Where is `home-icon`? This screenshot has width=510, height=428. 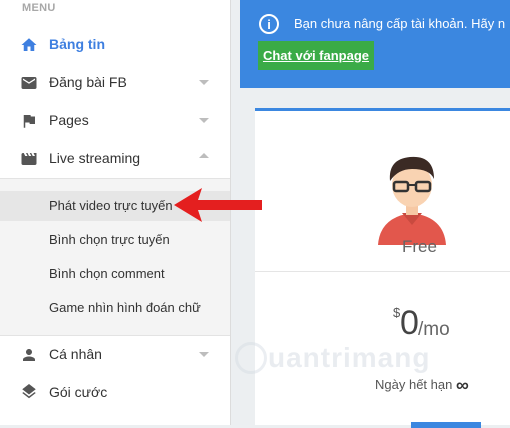
home-icon is located at coordinates (29, 44).